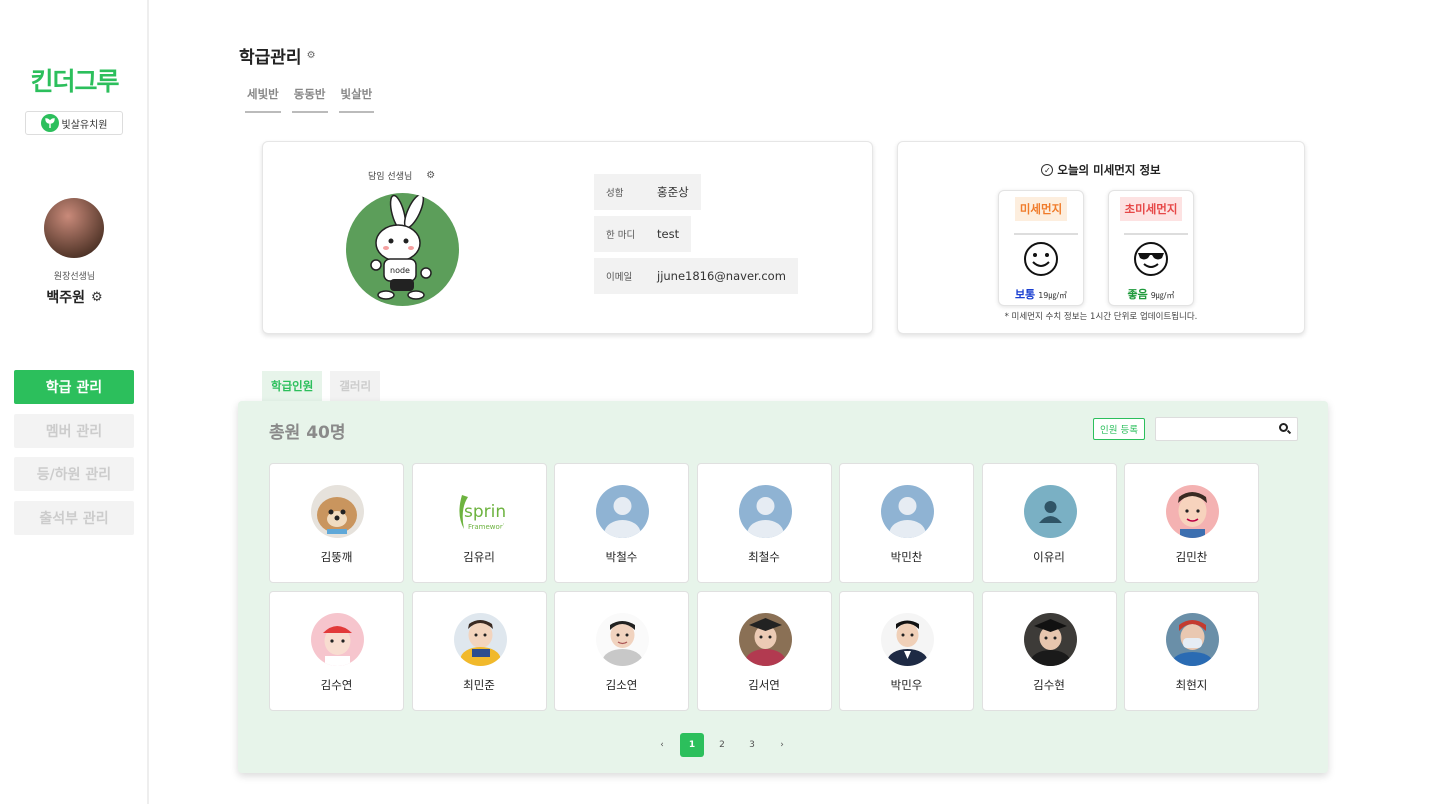 The height and width of the screenshot is (804, 1431). What do you see at coordinates (479, 685) in the screenshot?
I see `member-name: 최민준` at bounding box center [479, 685].